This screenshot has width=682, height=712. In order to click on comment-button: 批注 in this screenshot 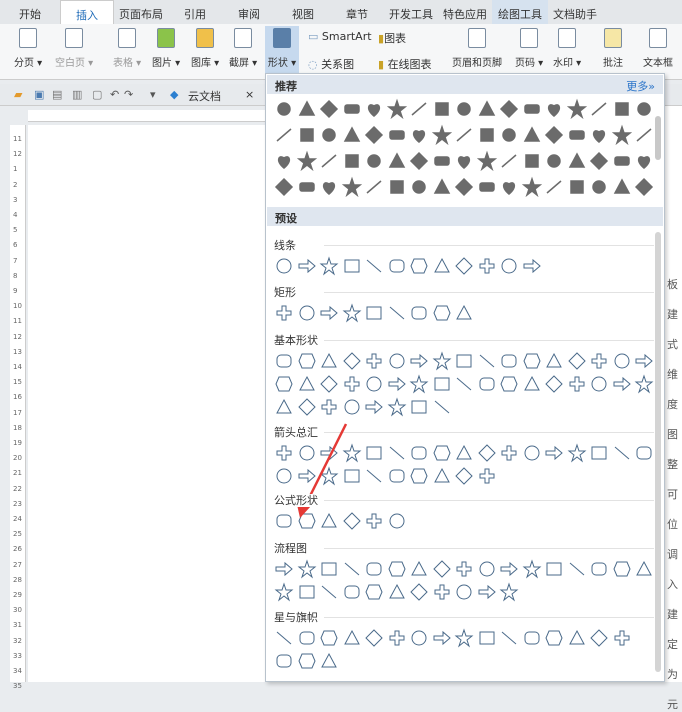, I will do `click(613, 48)`.